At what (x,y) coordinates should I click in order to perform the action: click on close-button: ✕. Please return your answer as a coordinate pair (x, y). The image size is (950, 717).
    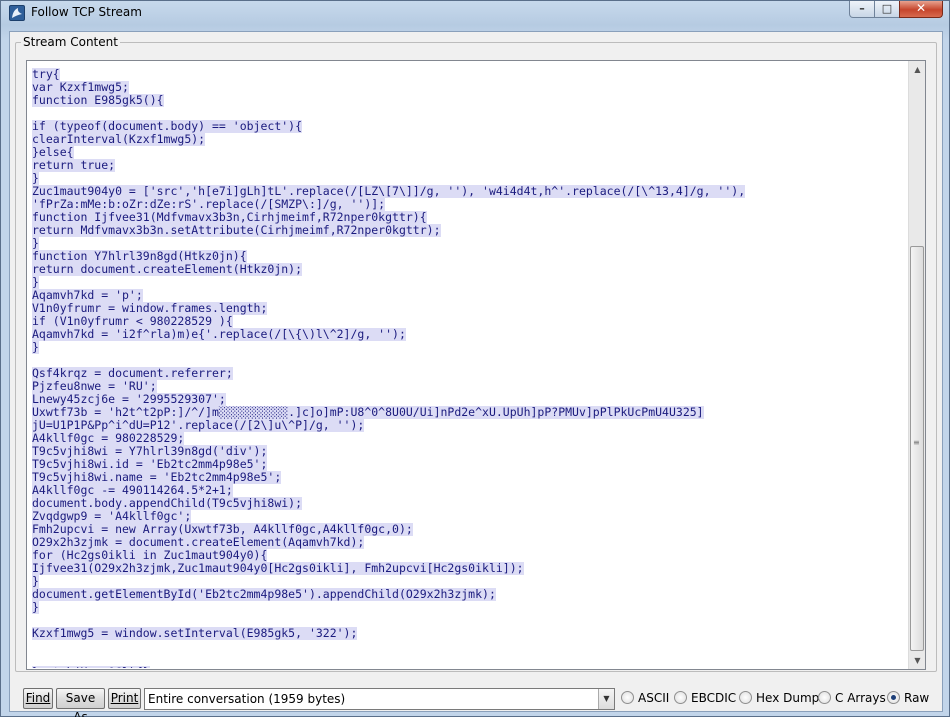
    Looking at the image, I should click on (921, 9).